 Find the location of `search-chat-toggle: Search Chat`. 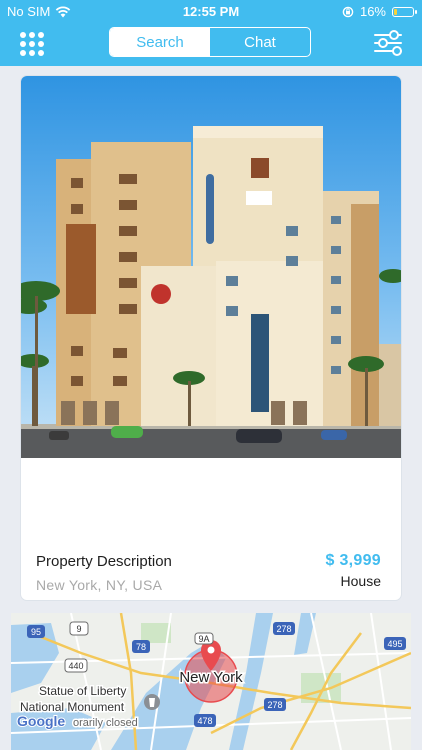

search-chat-toggle: Search Chat is located at coordinates (210, 42).